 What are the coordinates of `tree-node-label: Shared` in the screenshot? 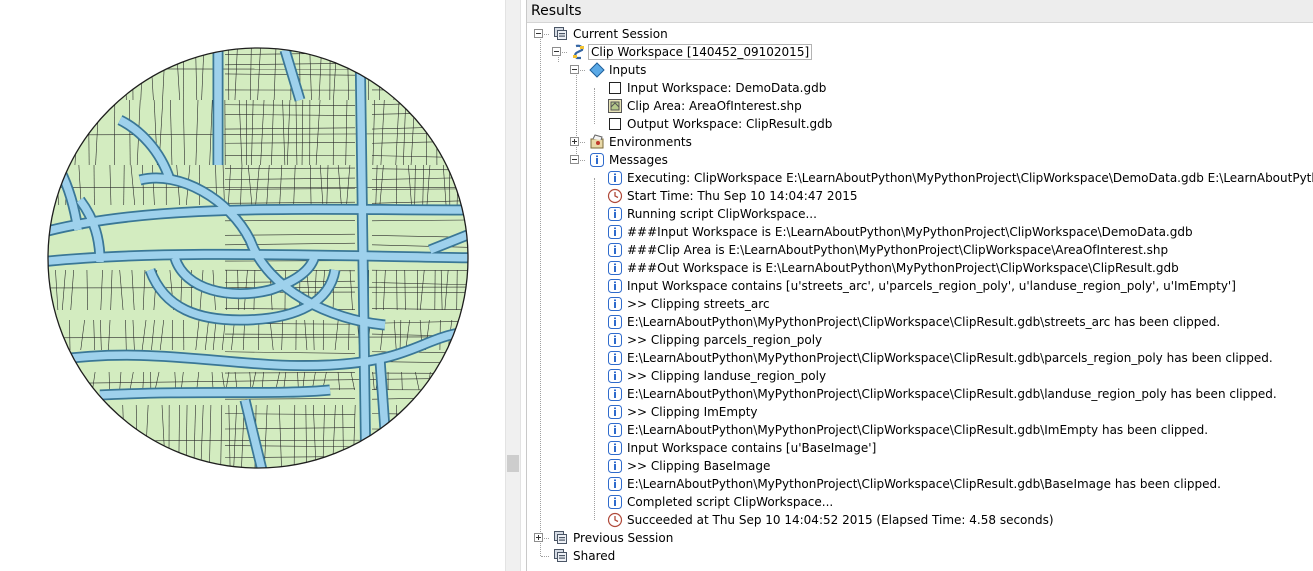 It's located at (594, 556).